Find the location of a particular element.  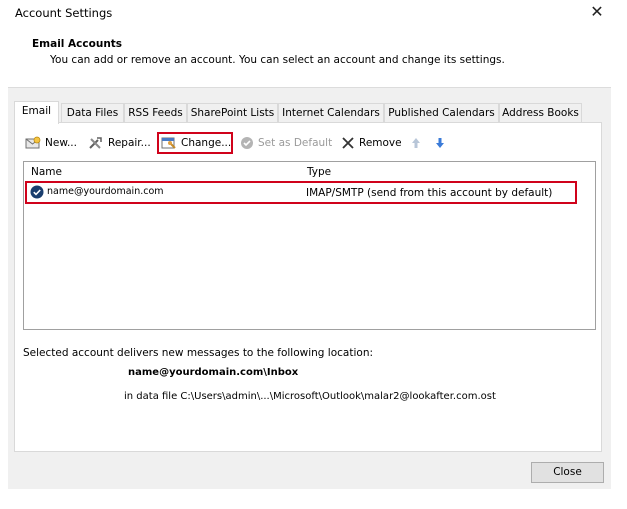

arrow-up-icon is located at coordinates (416, 143).